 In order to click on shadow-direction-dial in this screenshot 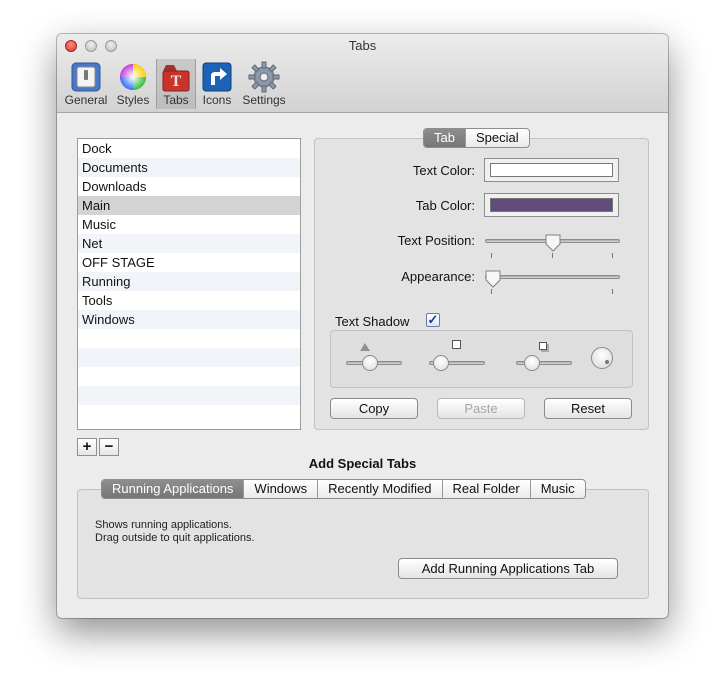, I will do `click(602, 358)`.